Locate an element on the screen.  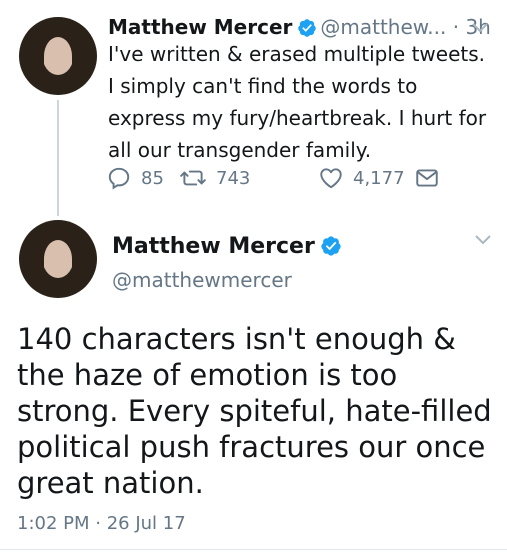
retweet-count: 743 is located at coordinates (233, 178).